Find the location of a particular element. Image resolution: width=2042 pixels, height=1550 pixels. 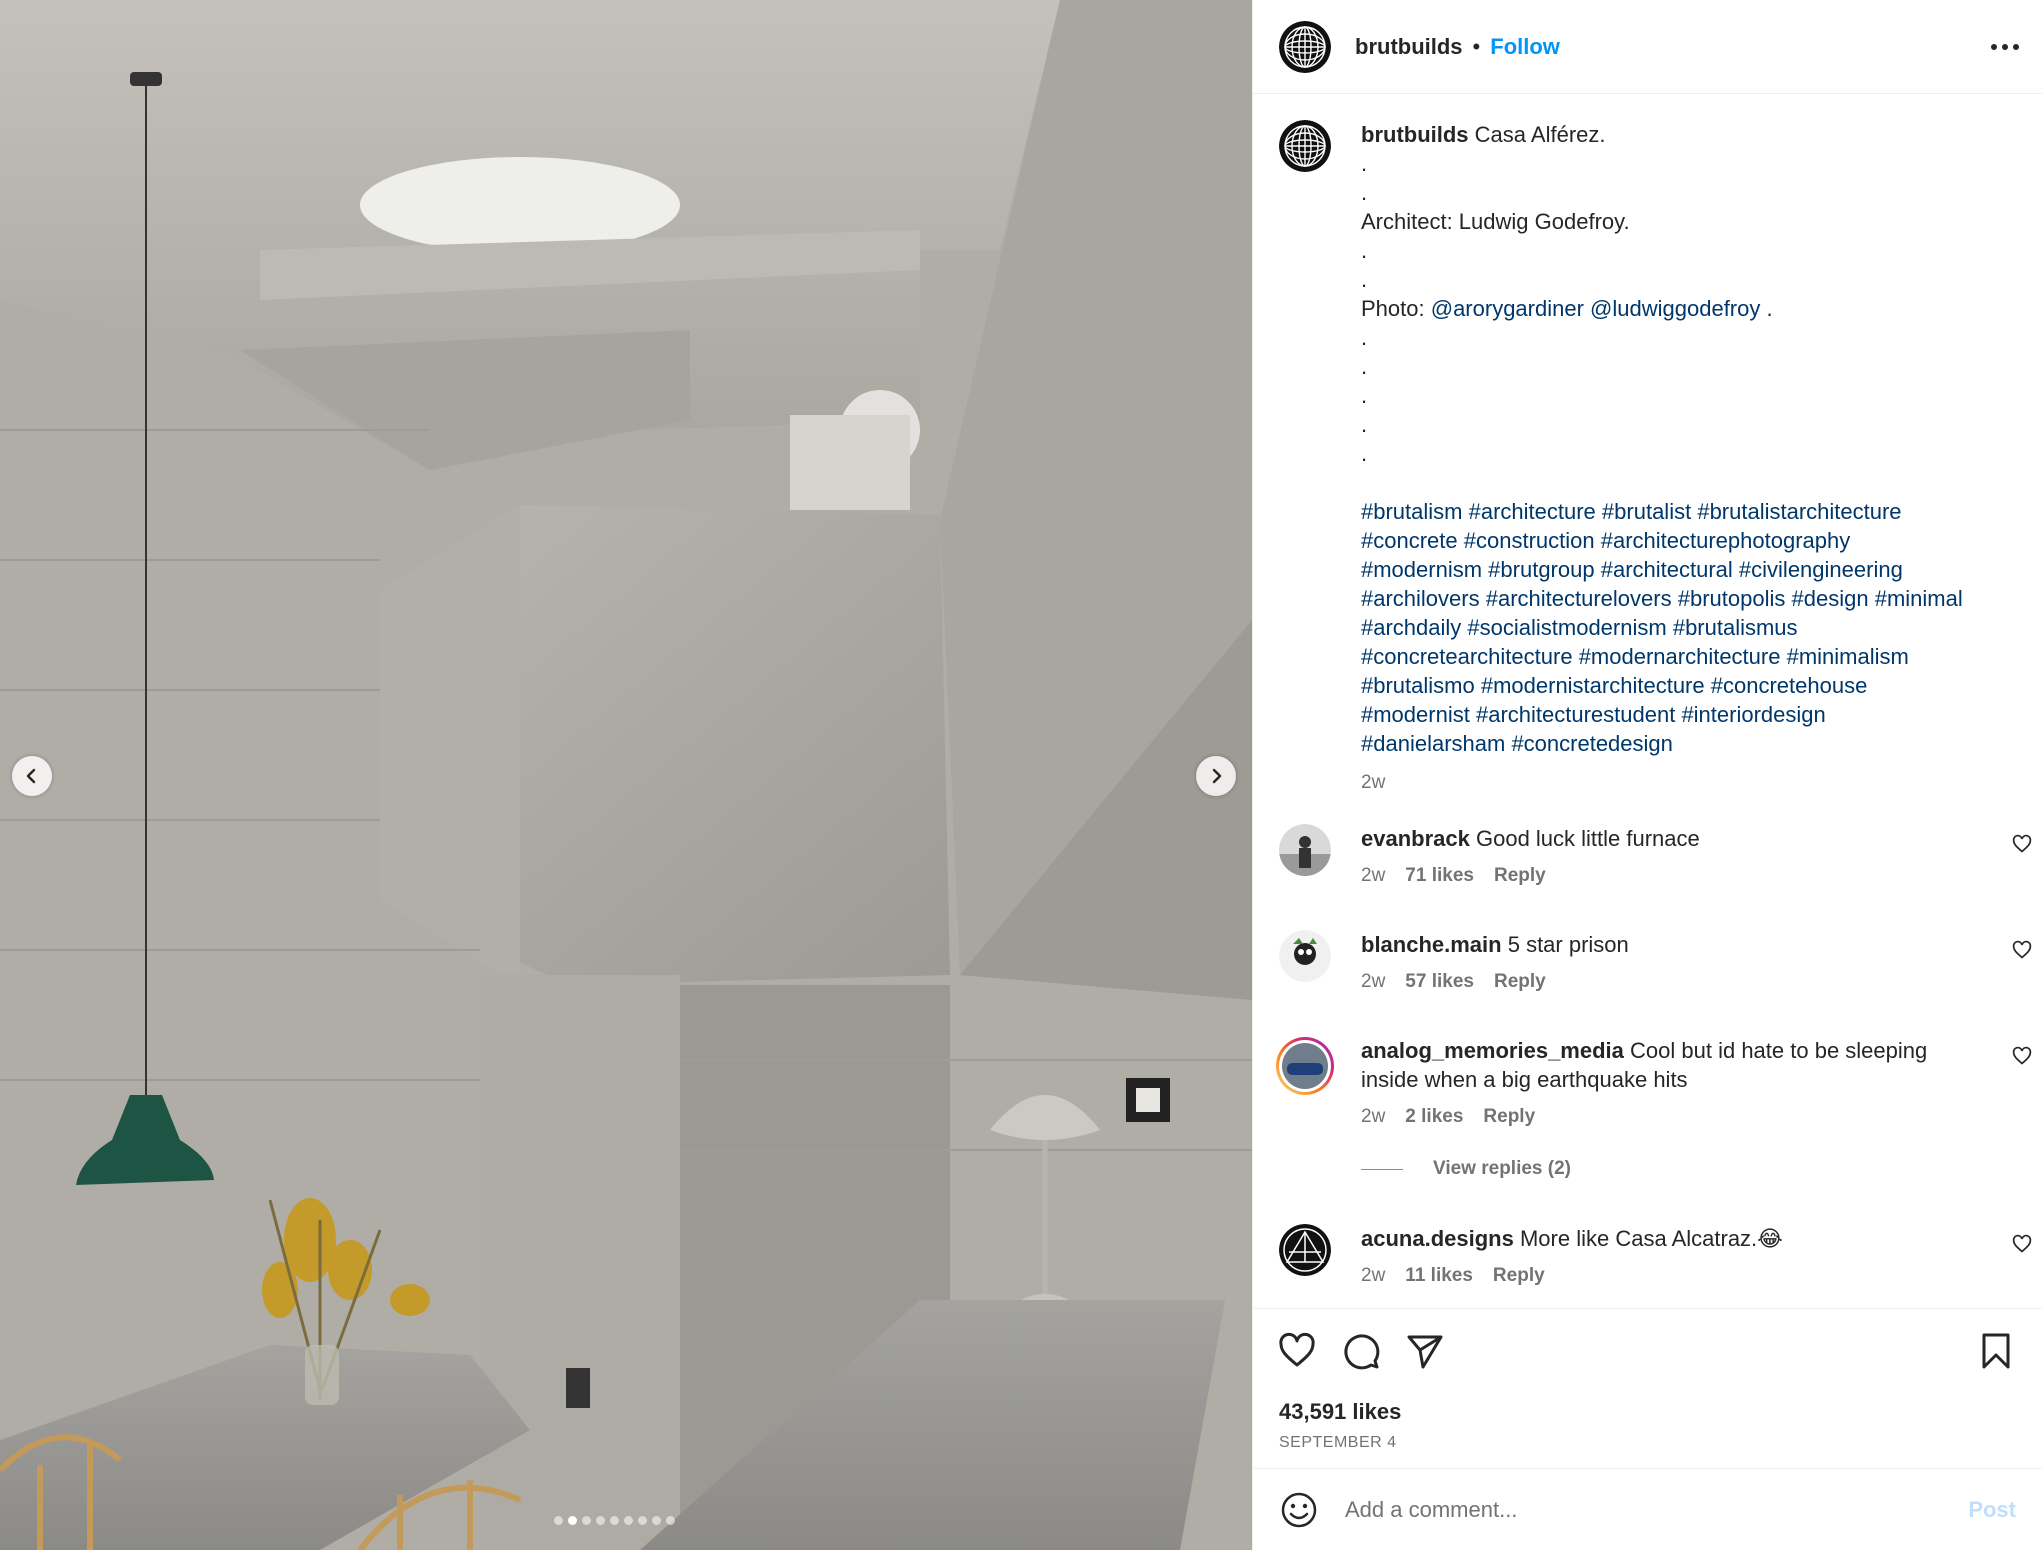

hashtag-link: #archilovers is located at coordinates (1420, 598).